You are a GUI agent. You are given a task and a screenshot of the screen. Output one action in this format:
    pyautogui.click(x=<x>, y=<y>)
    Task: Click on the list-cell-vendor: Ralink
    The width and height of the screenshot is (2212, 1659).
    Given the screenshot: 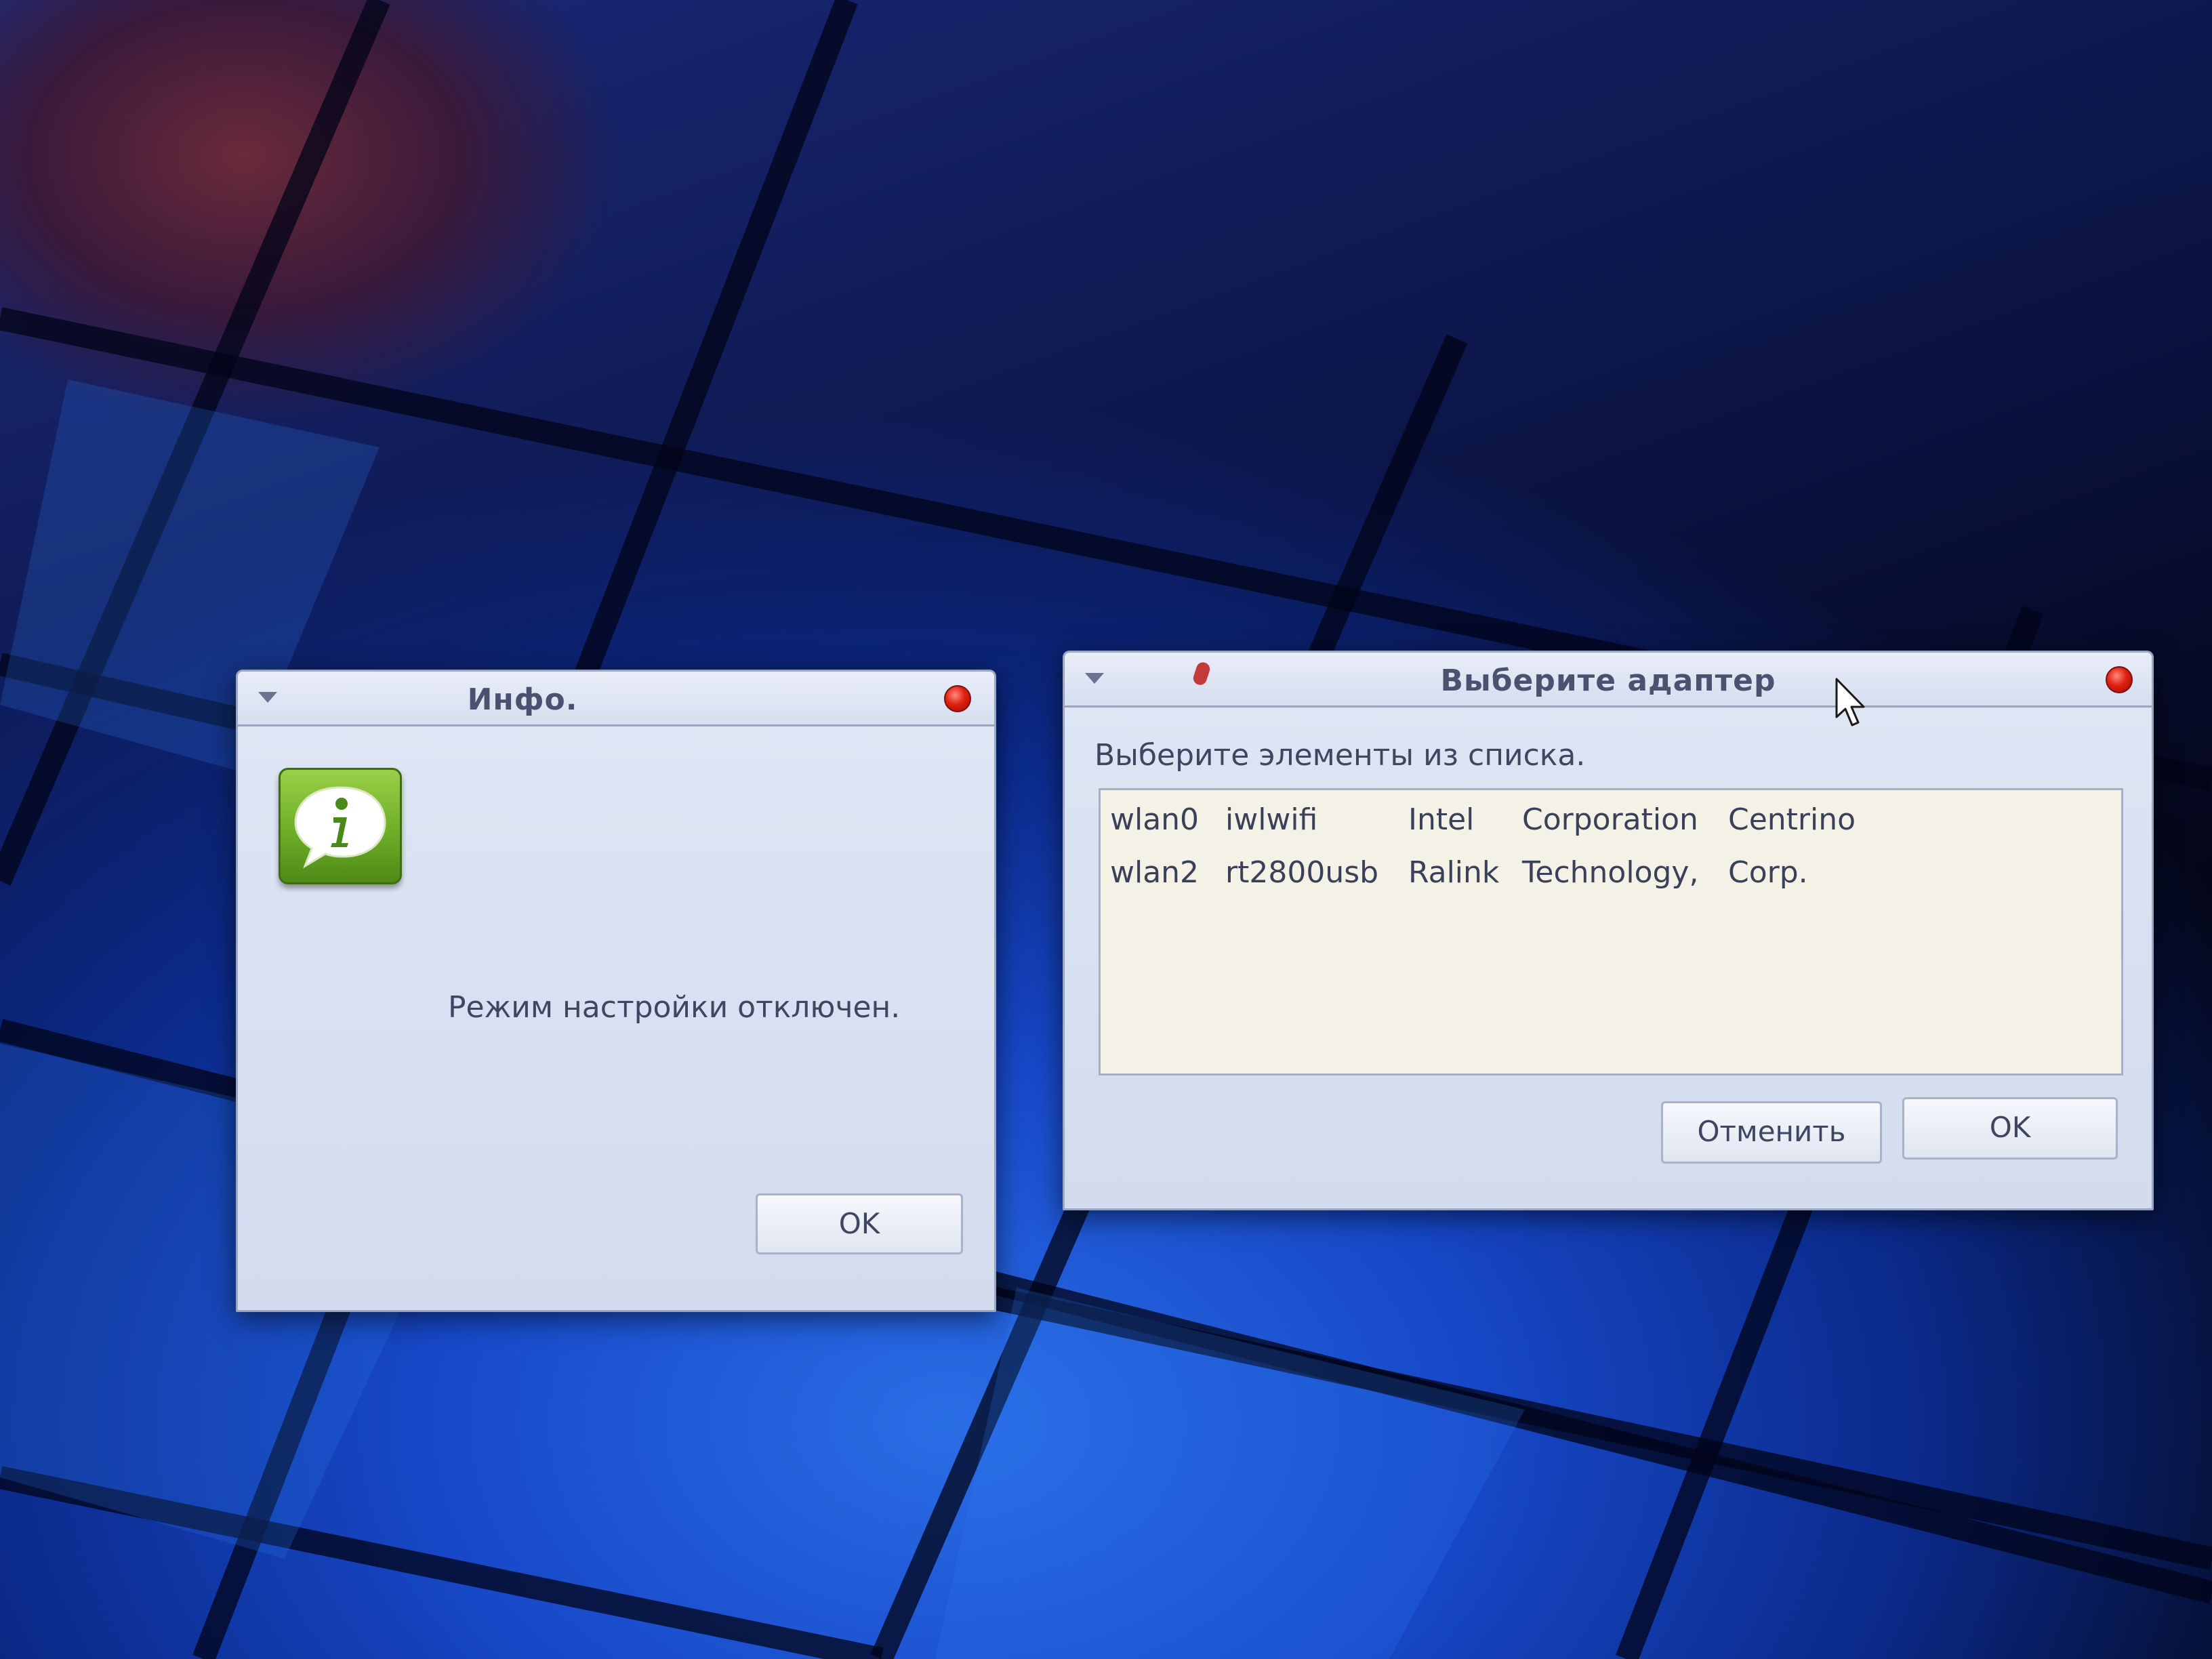 What is the action you would take?
    pyautogui.click(x=1454, y=873)
    